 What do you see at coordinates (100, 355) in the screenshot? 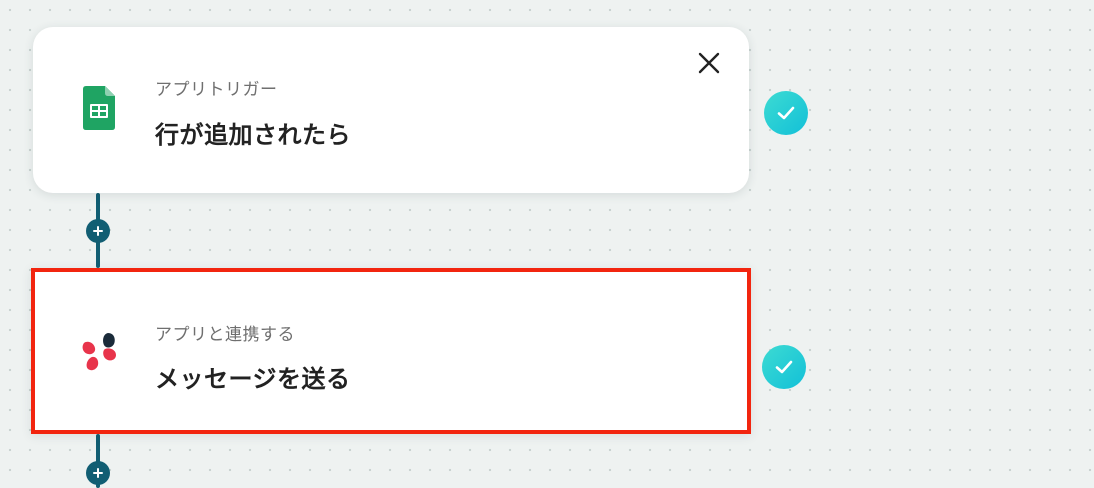
I see `chatwork-icon` at bounding box center [100, 355].